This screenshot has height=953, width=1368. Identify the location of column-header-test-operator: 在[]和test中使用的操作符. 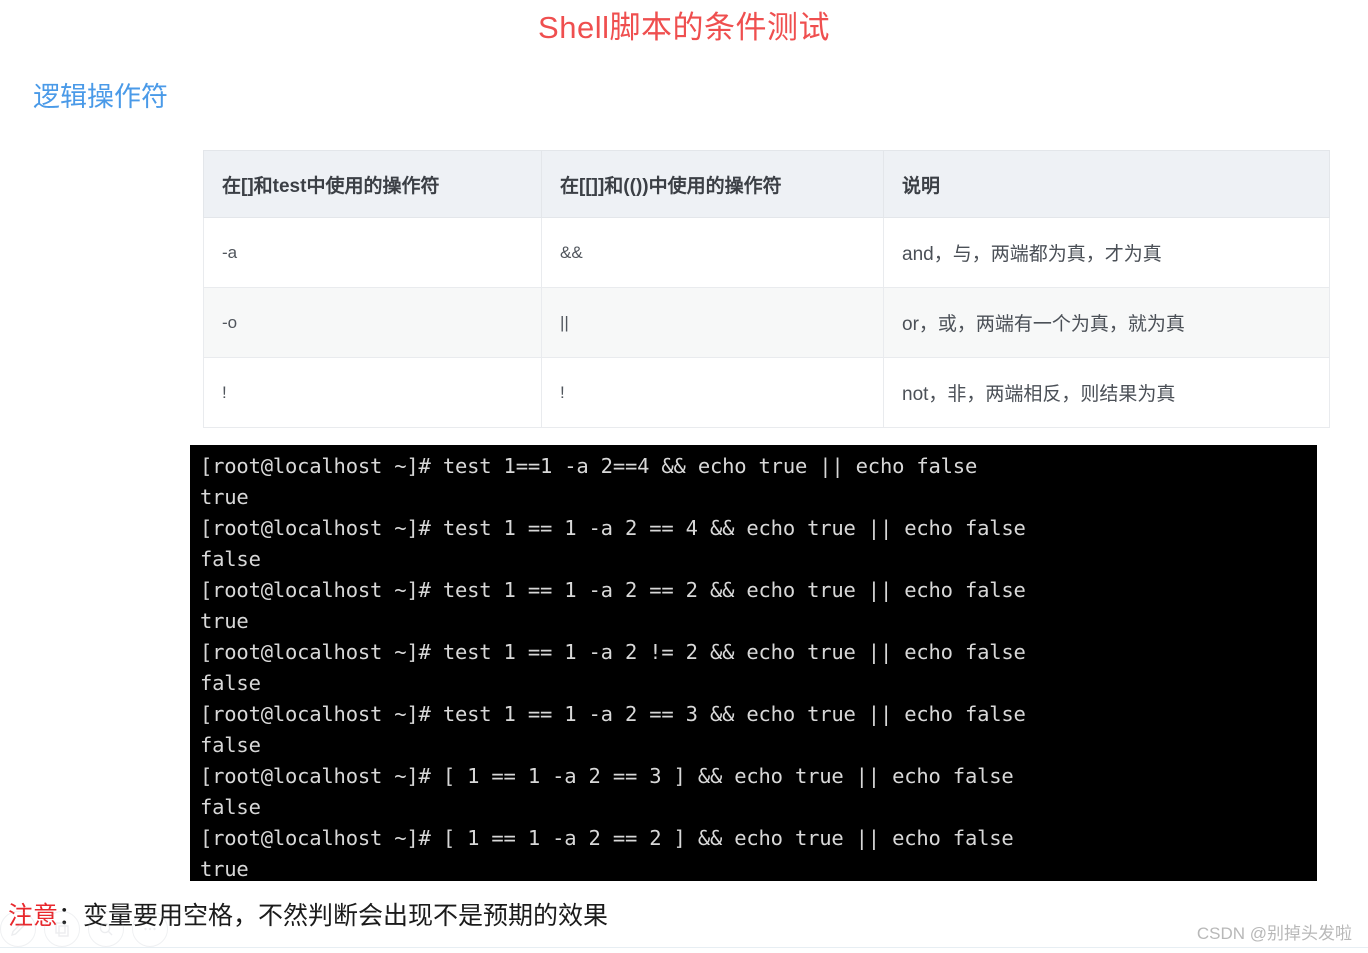
(372, 184).